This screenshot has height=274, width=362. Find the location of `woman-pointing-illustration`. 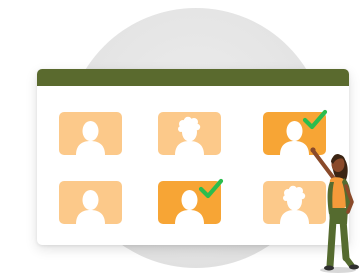

woman-pointing-illustration is located at coordinates (331, 207).